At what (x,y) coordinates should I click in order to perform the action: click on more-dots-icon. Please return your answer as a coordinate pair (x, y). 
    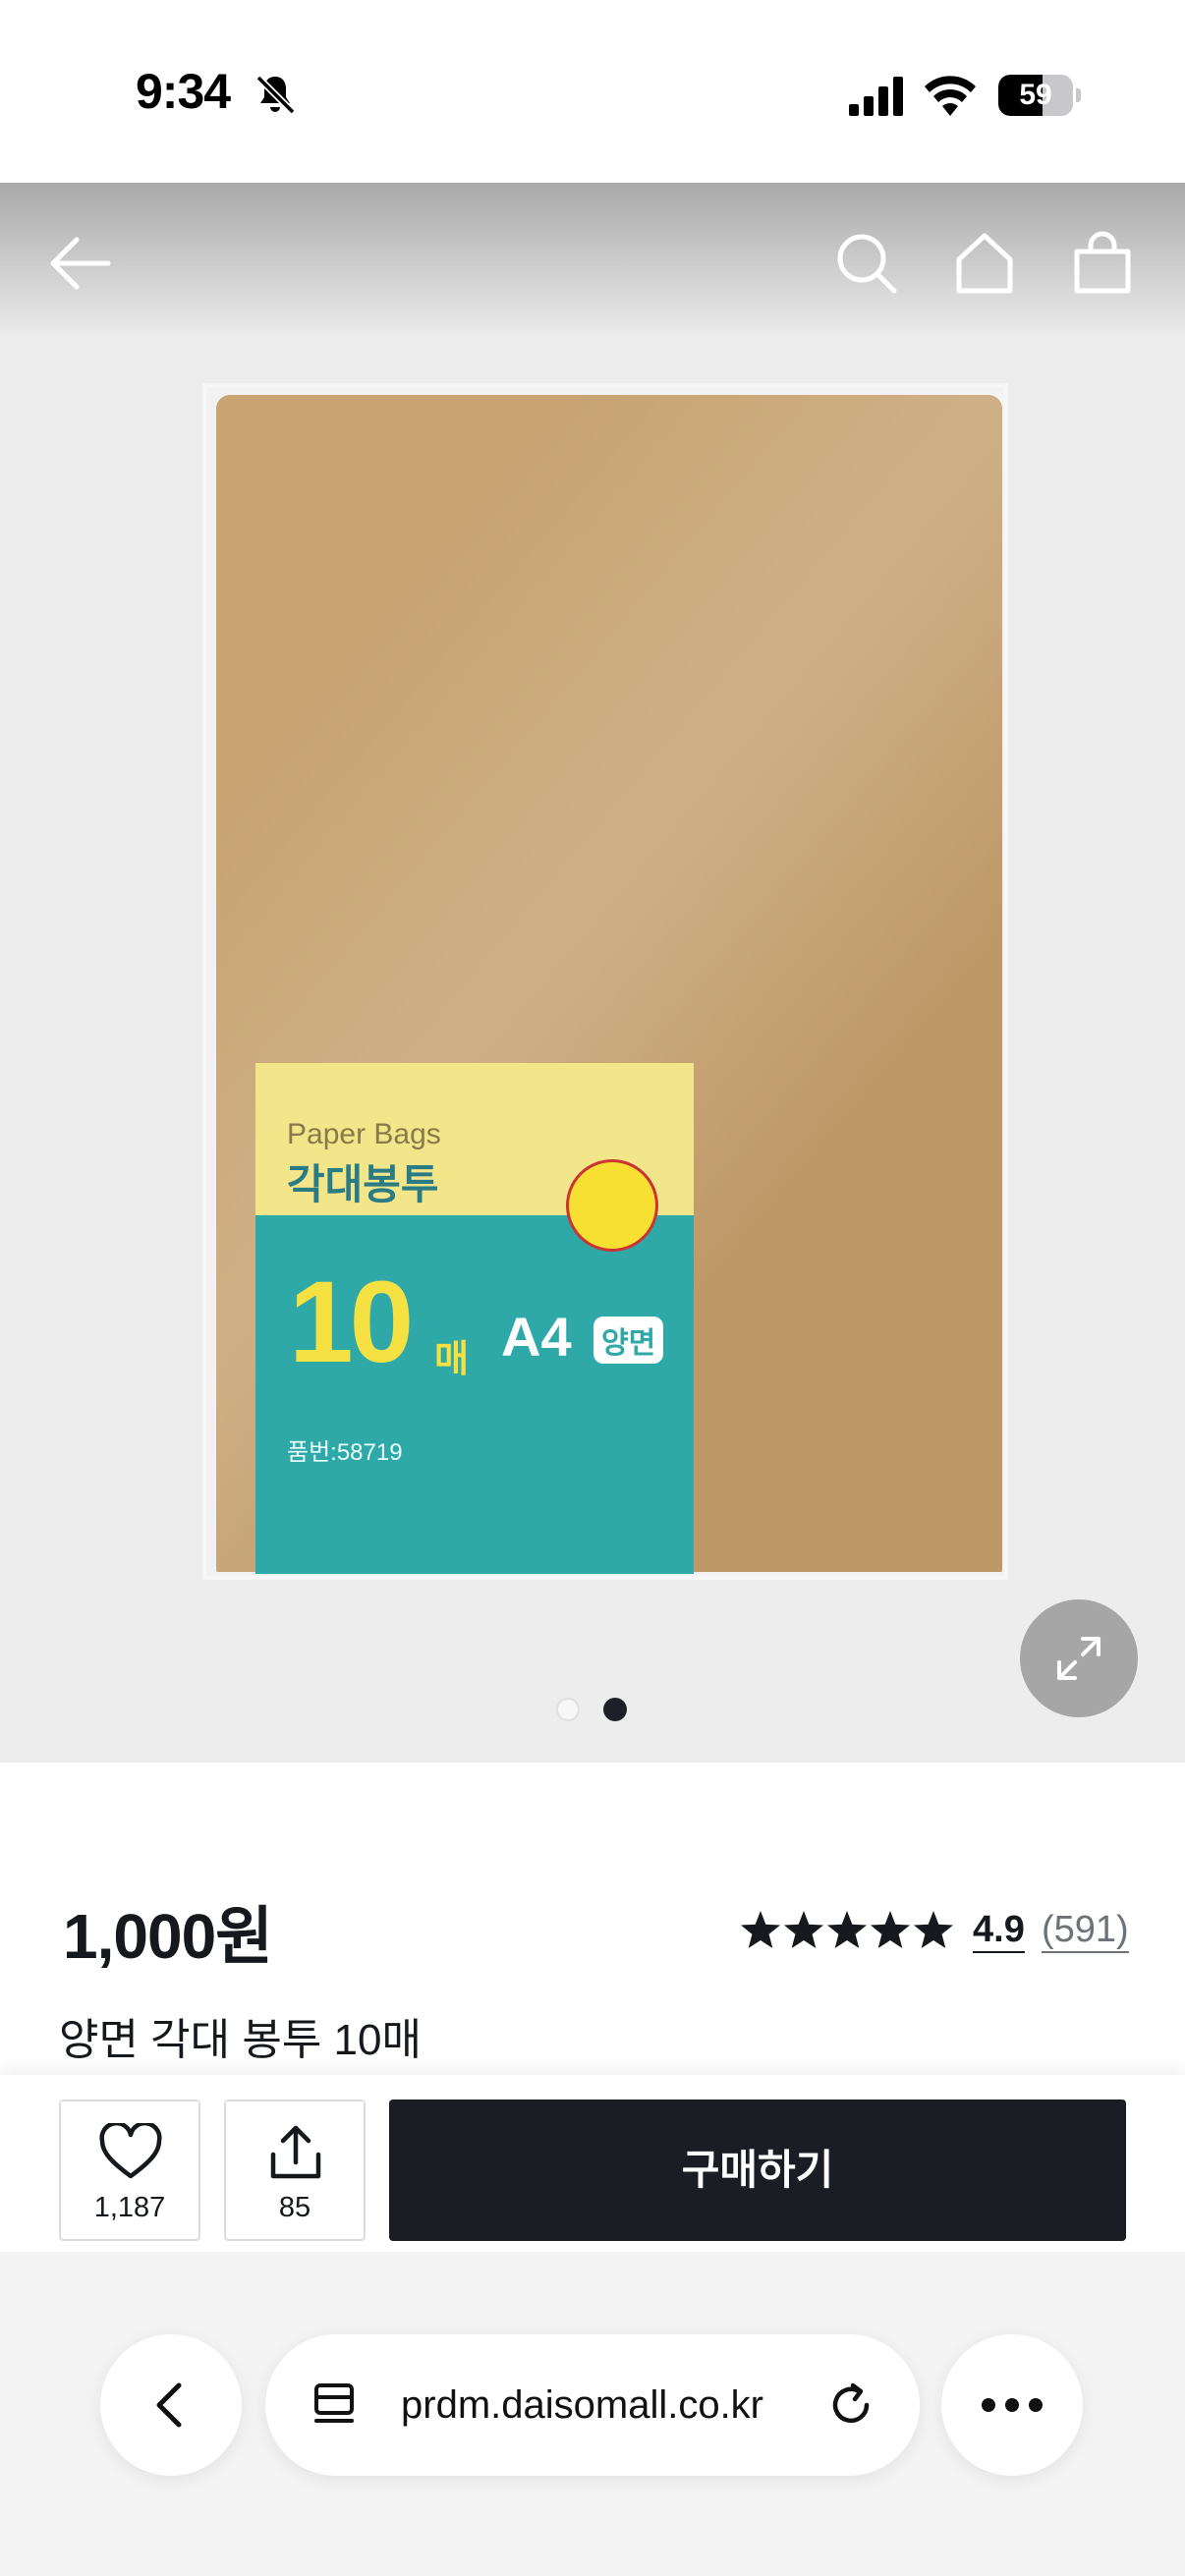
    Looking at the image, I should click on (1013, 2405).